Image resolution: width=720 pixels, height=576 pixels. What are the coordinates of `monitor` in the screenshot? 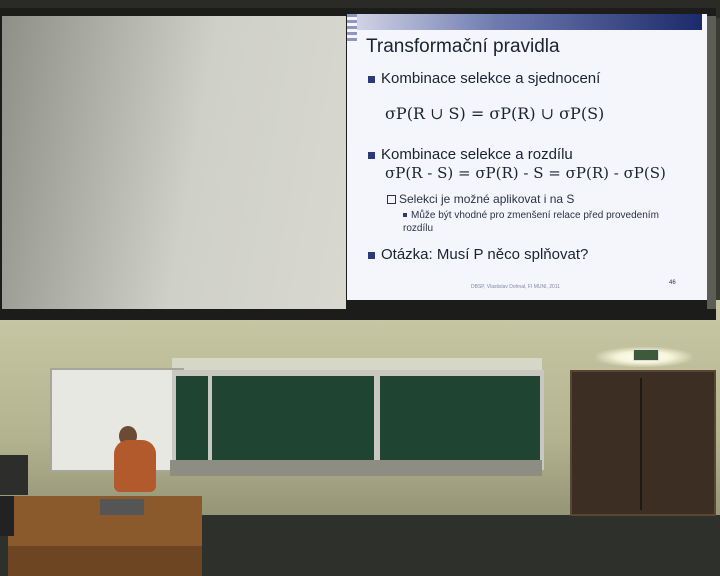 It's located at (7, 516).